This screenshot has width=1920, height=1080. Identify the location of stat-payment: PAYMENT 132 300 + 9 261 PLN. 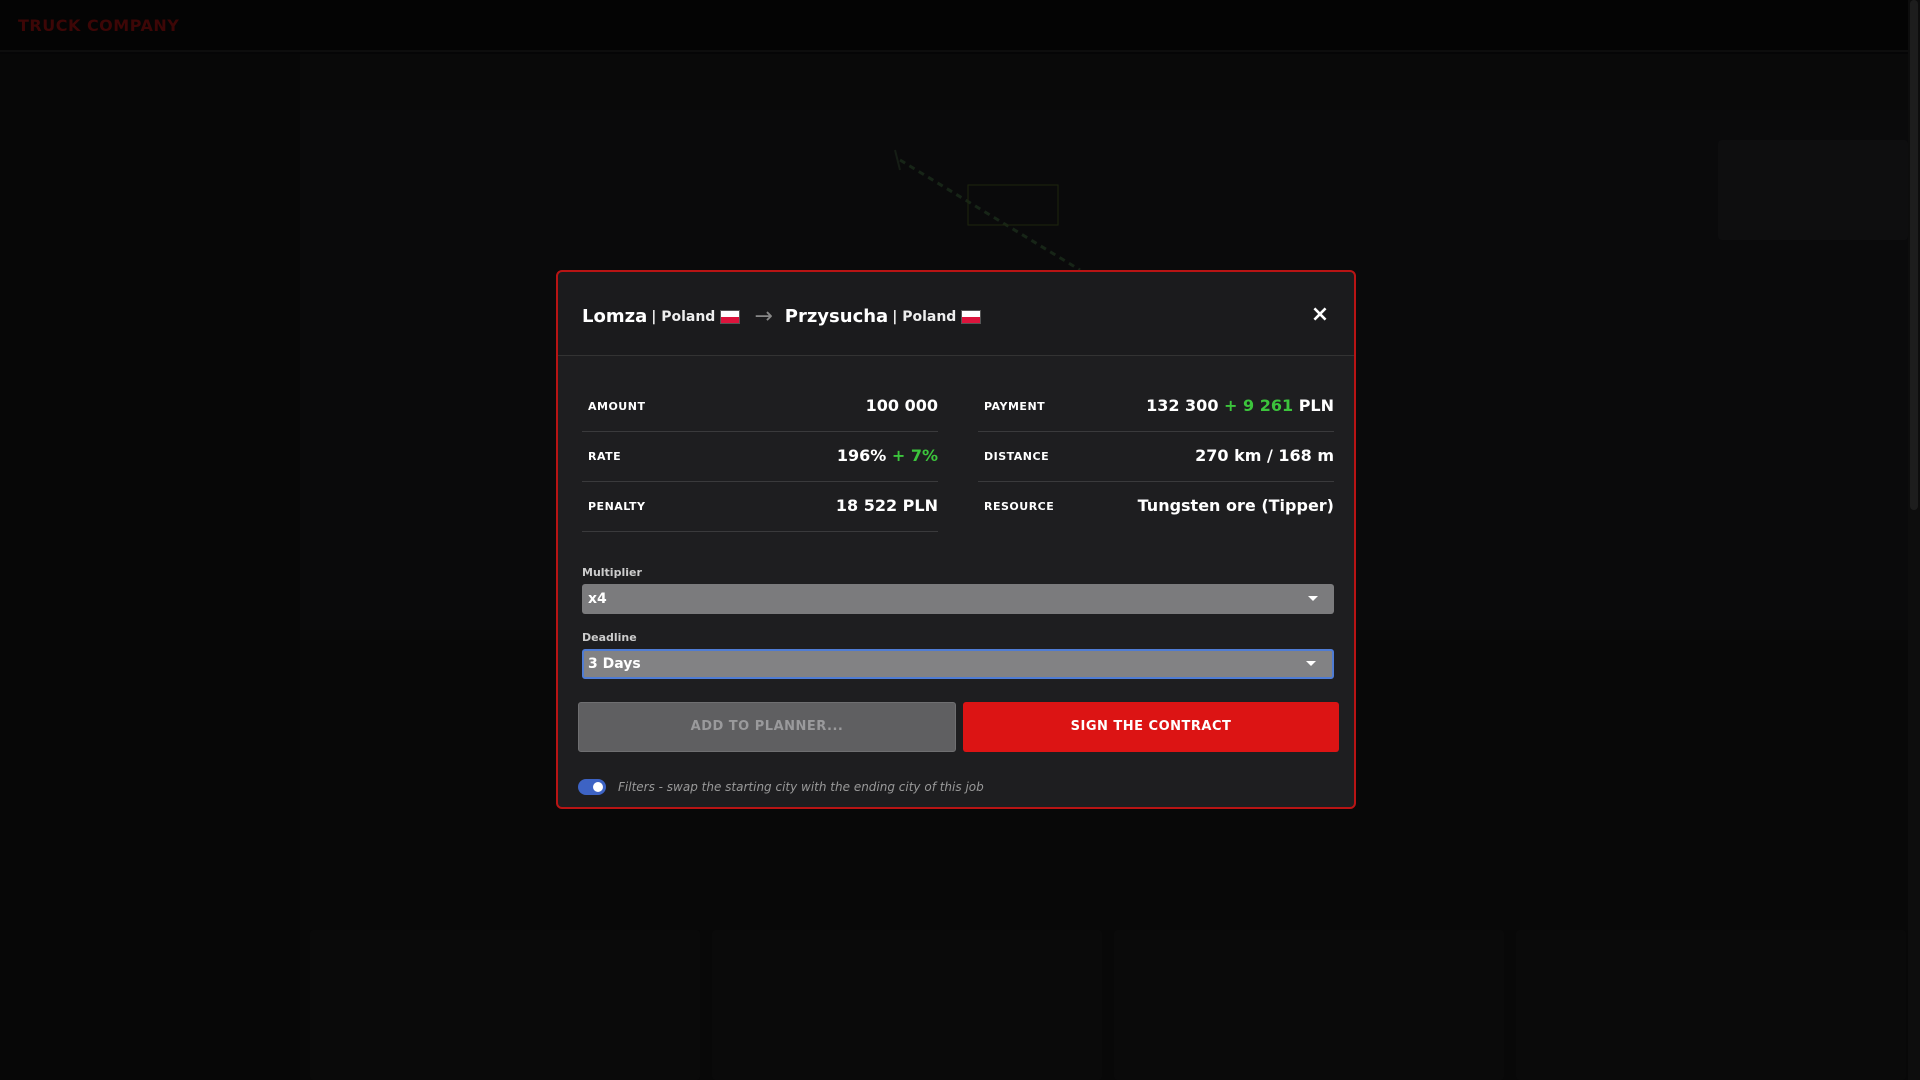
(1156, 407).